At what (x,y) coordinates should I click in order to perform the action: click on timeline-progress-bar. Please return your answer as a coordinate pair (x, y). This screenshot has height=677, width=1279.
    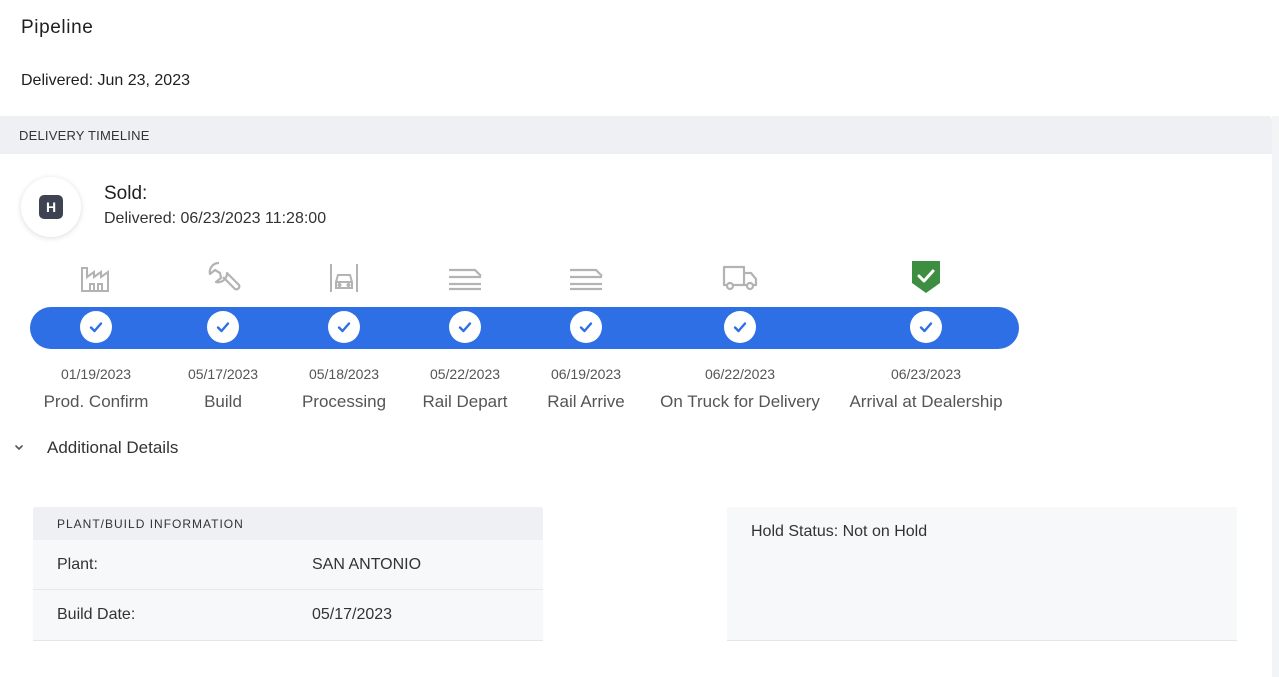
    Looking at the image, I should click on (524, 328).